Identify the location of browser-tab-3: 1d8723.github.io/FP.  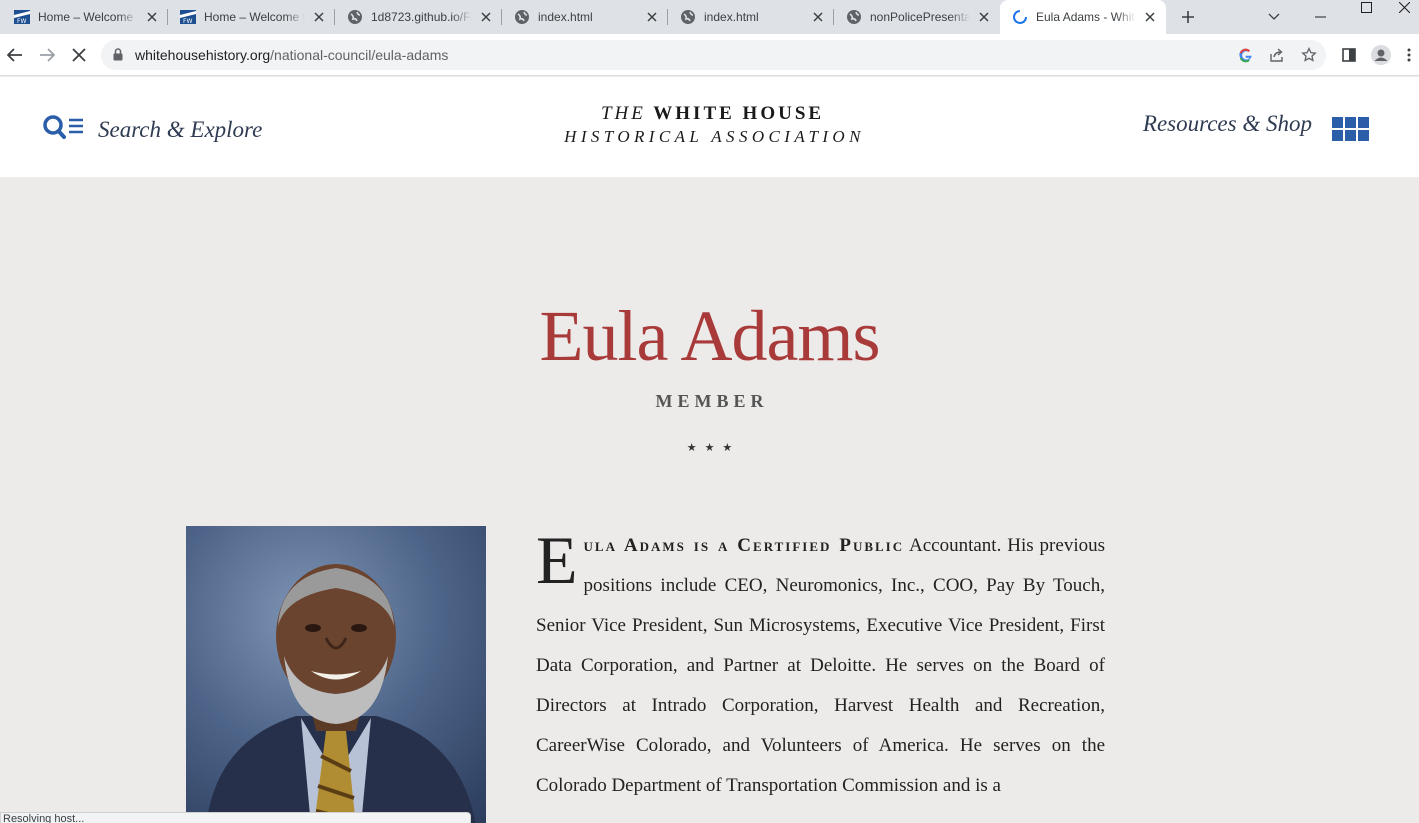
(418, 17).